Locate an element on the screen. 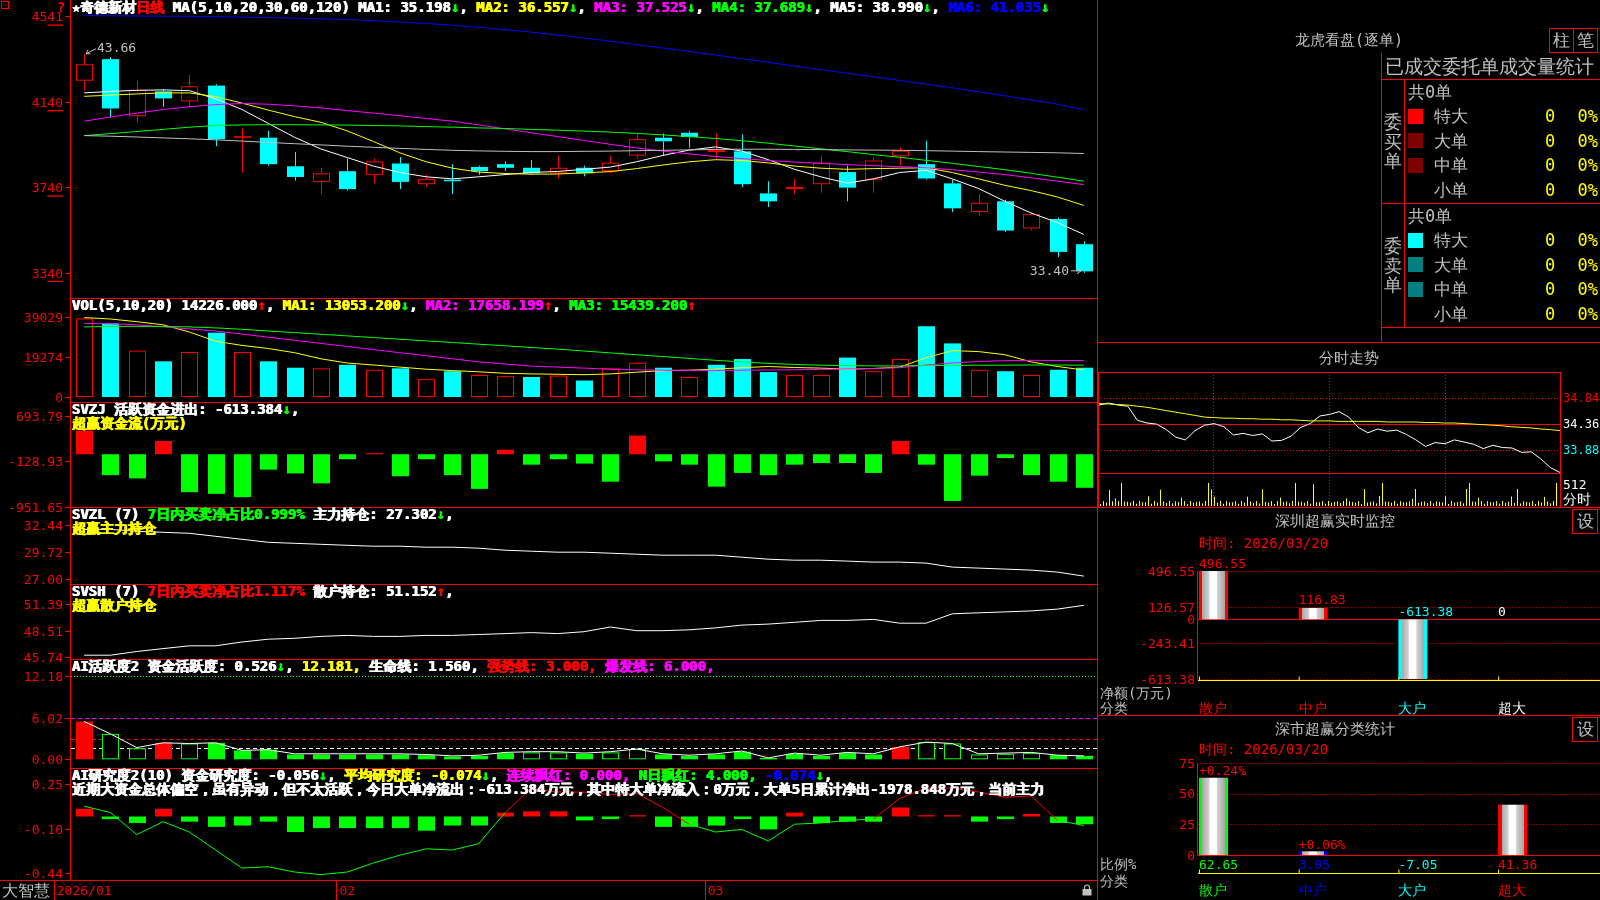 The height and width of the screenshot is (900, 1600). brand-name: 大智慧 is located at coordinates (26, 890).